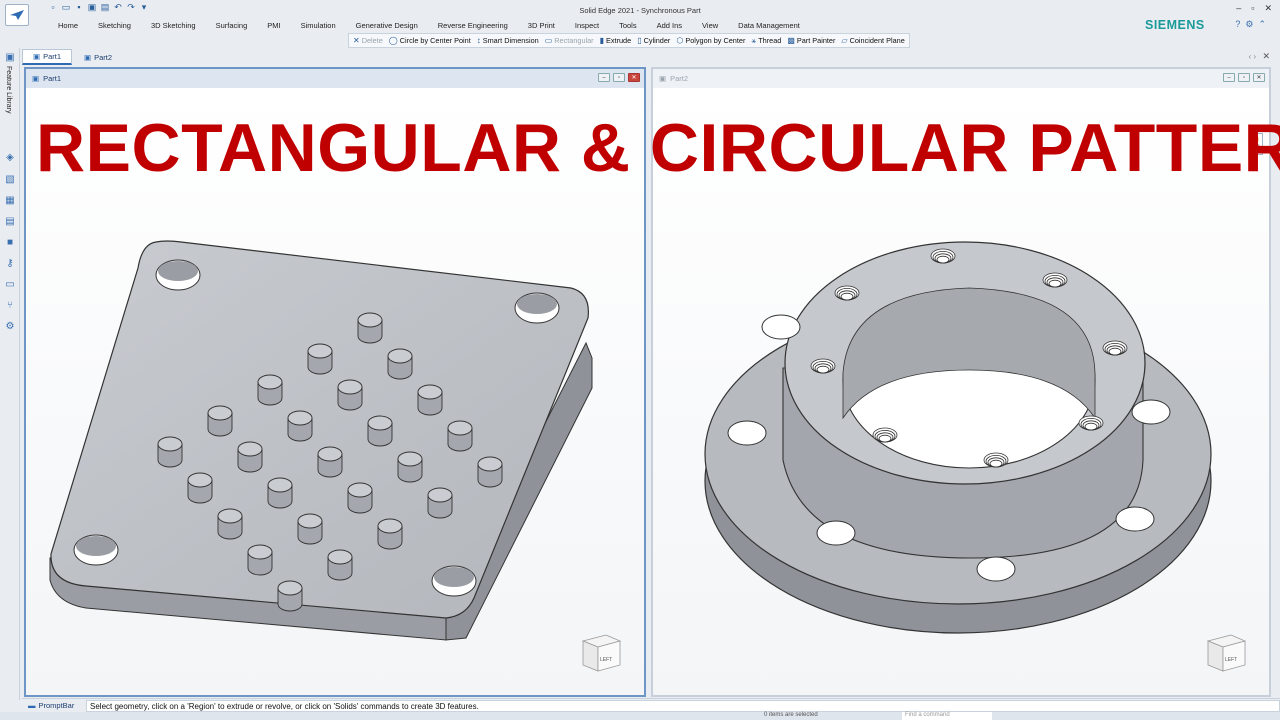 The image size is (1280, 720). Describe the element at coordinates (356, 40) in the screenshot. I see `delete-icon: ✕` at that location.